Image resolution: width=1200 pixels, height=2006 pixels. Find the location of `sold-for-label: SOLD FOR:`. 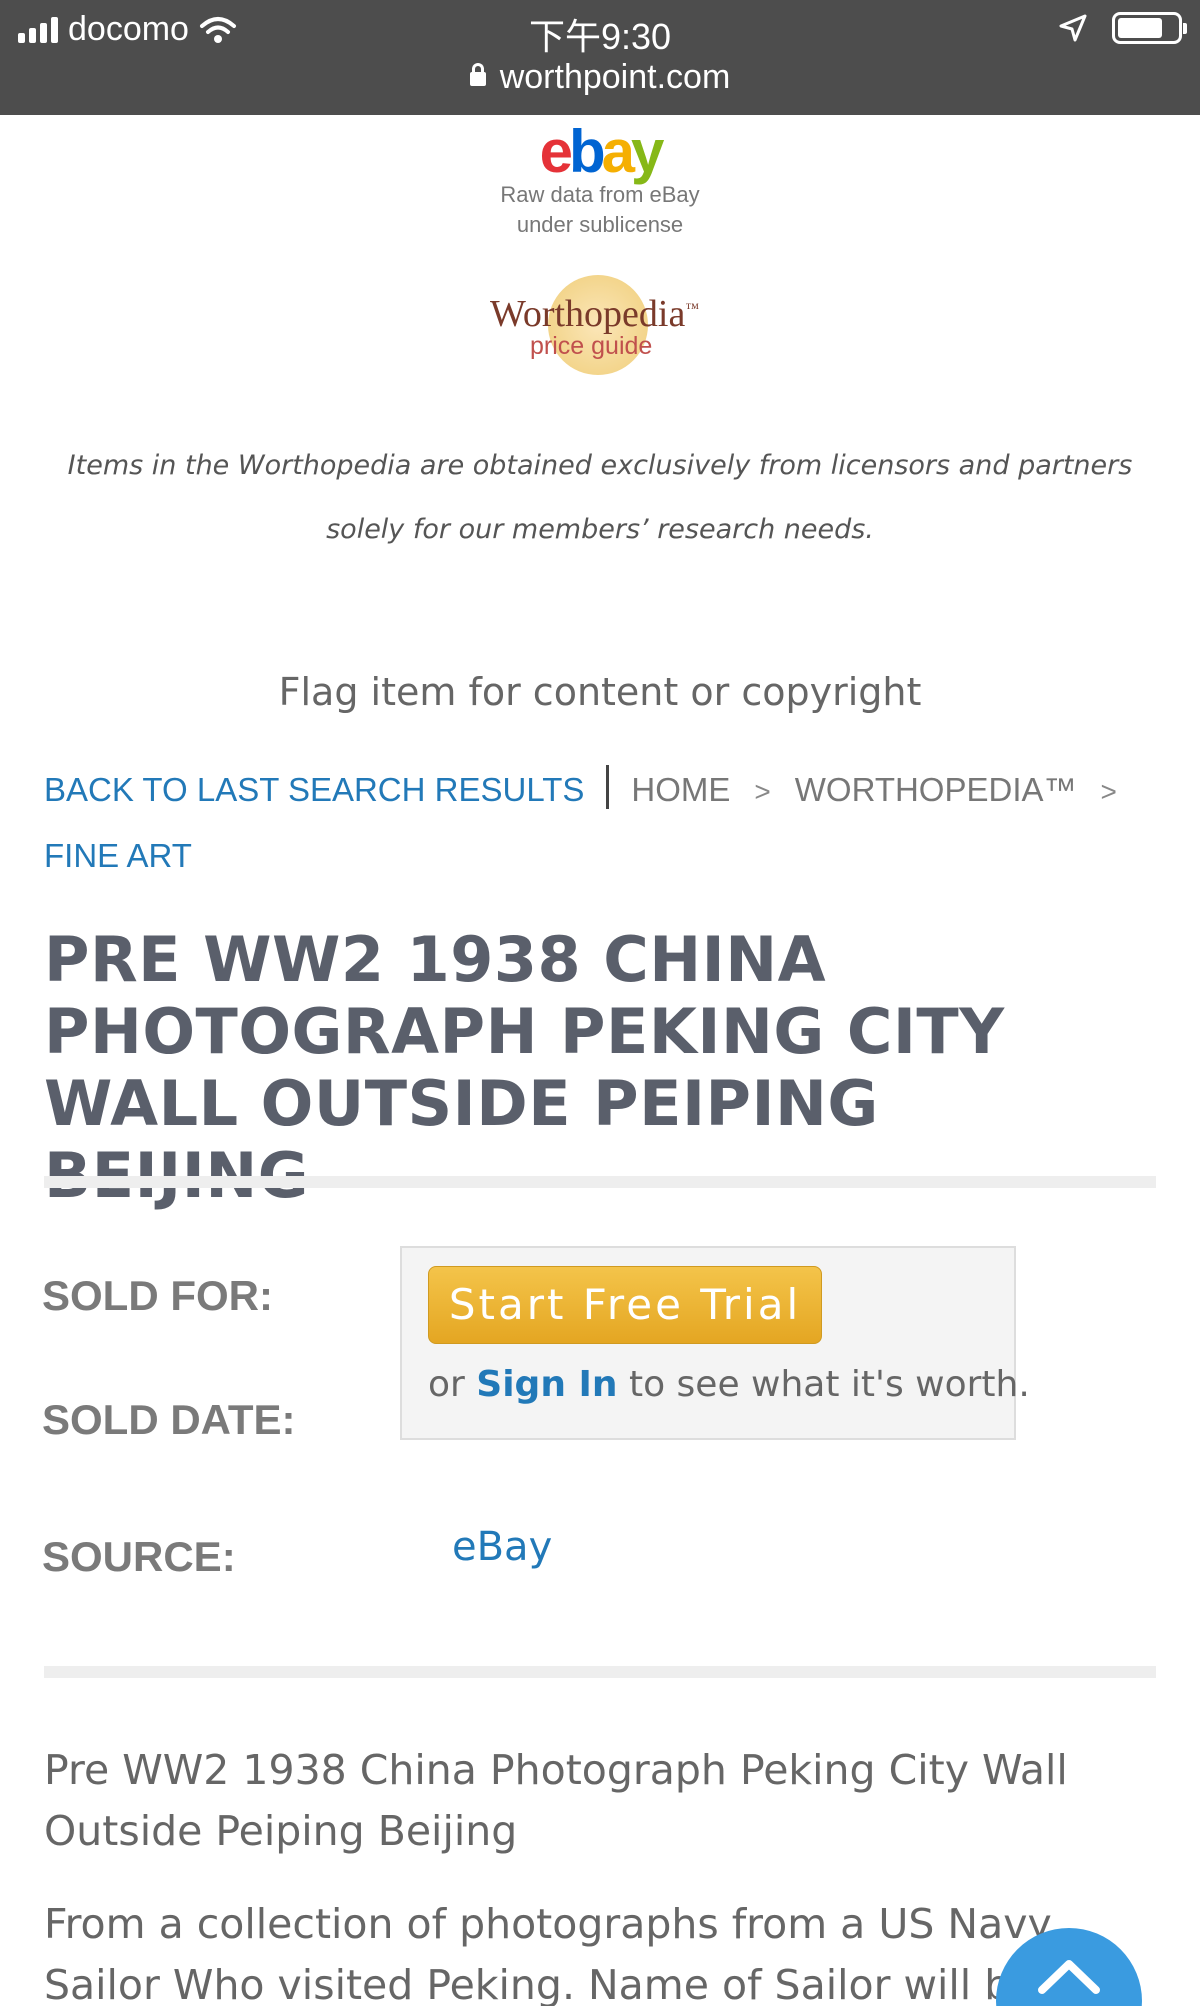

sold-for-label: SOLD FOR: is located at coordinates (157, 1295).